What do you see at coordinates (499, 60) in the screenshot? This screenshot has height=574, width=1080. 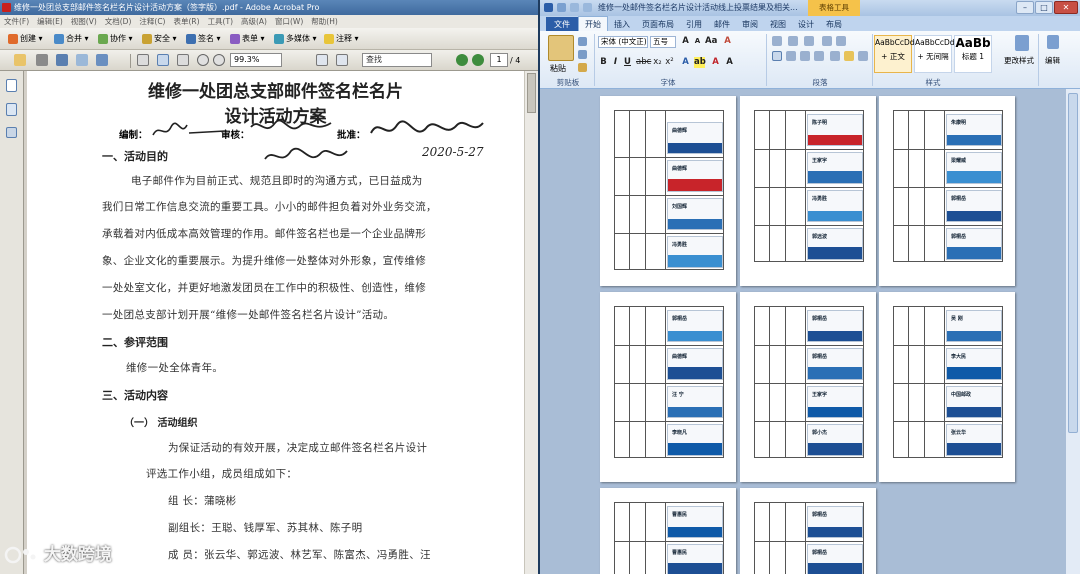 I see `page-number-field: 1` at bounding box center [499, 60].